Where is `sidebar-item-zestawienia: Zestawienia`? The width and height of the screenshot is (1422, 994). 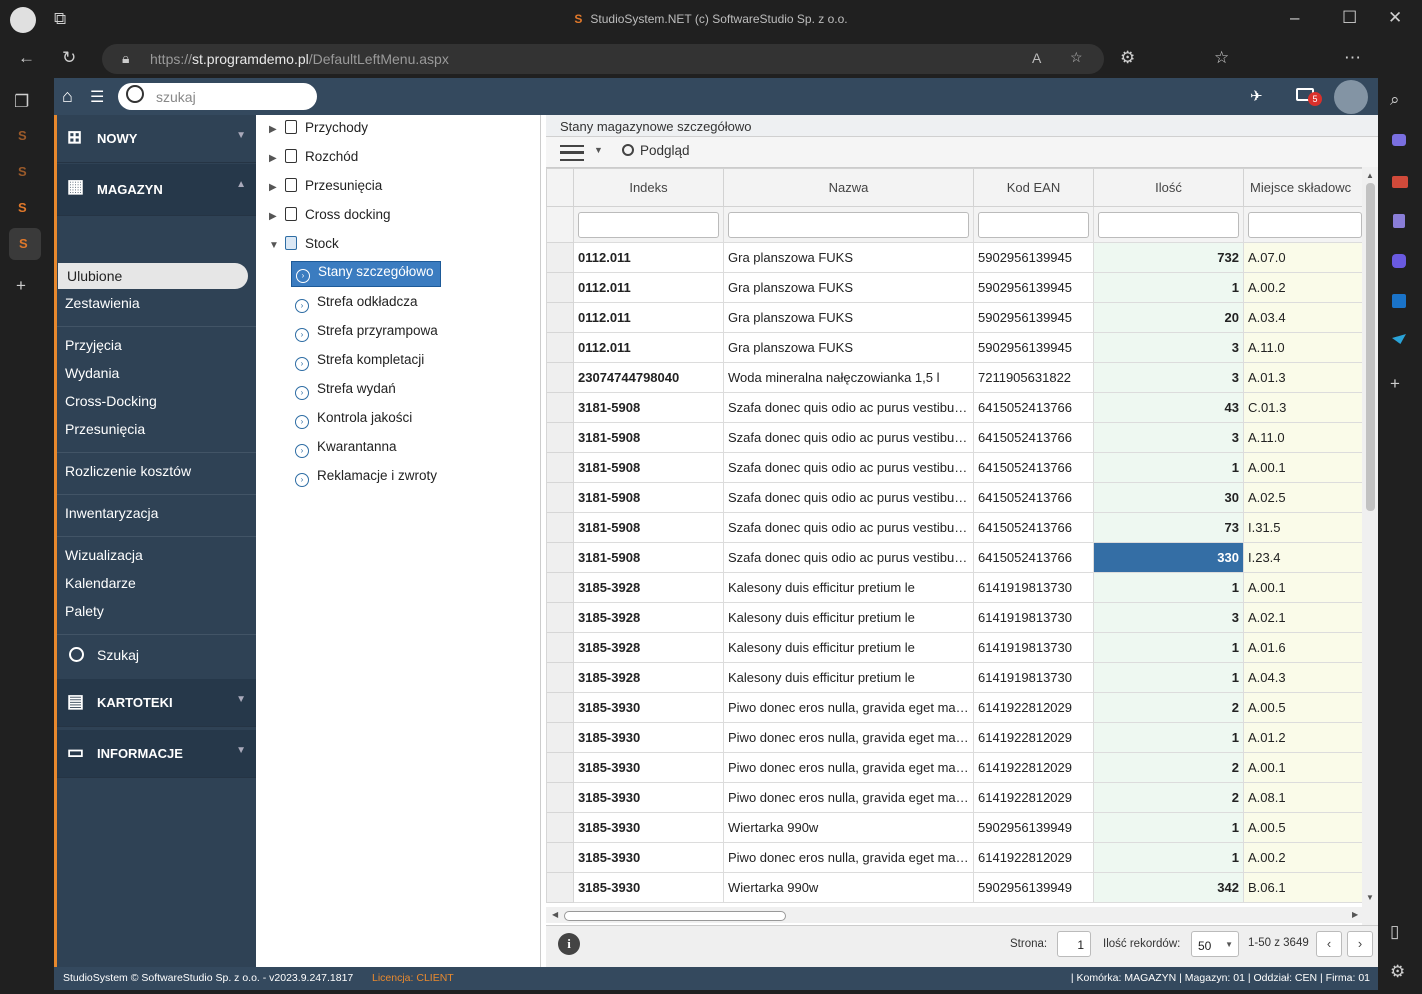
sidebar-item-zestawienia: Zestawienia is located at coordinates (102, 303).